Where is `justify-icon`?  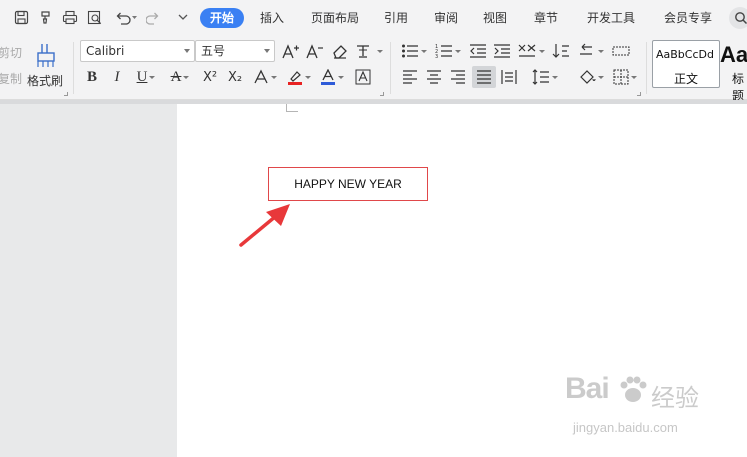 justify-icon is located at coordinates (484, 77).